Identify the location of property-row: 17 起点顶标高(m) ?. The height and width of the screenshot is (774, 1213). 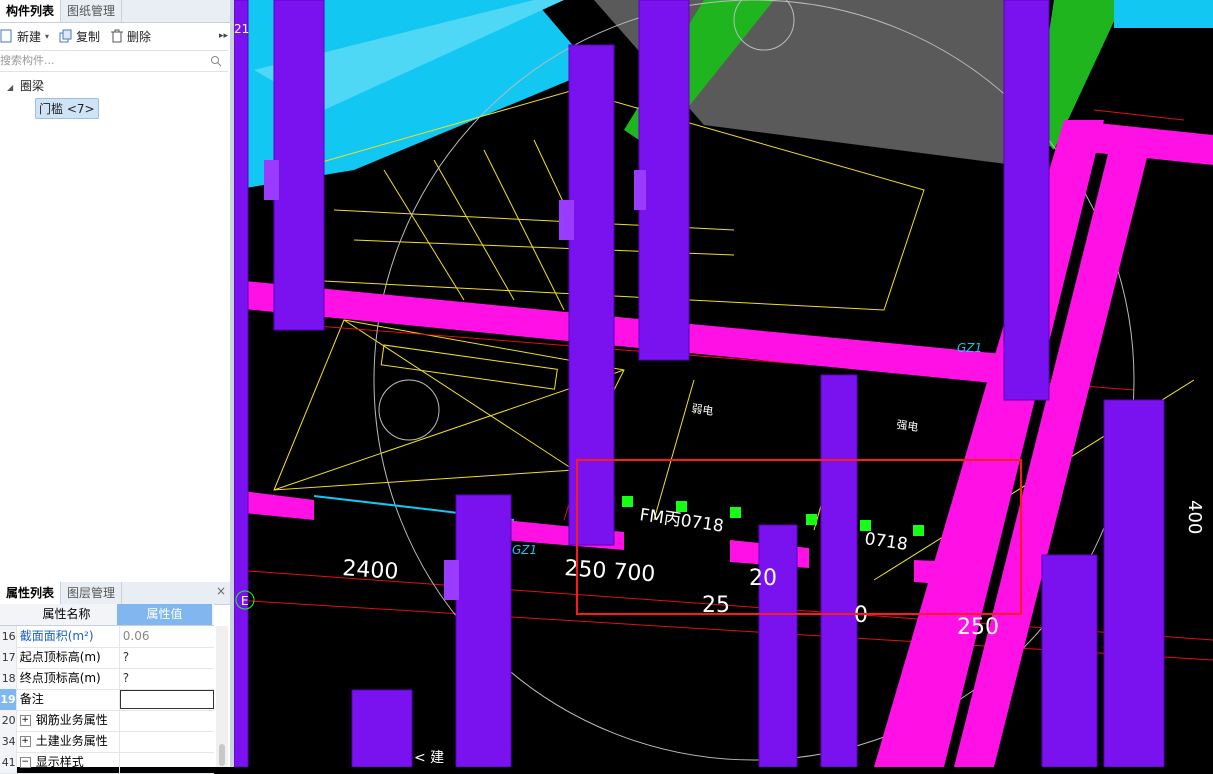
(107, 658).